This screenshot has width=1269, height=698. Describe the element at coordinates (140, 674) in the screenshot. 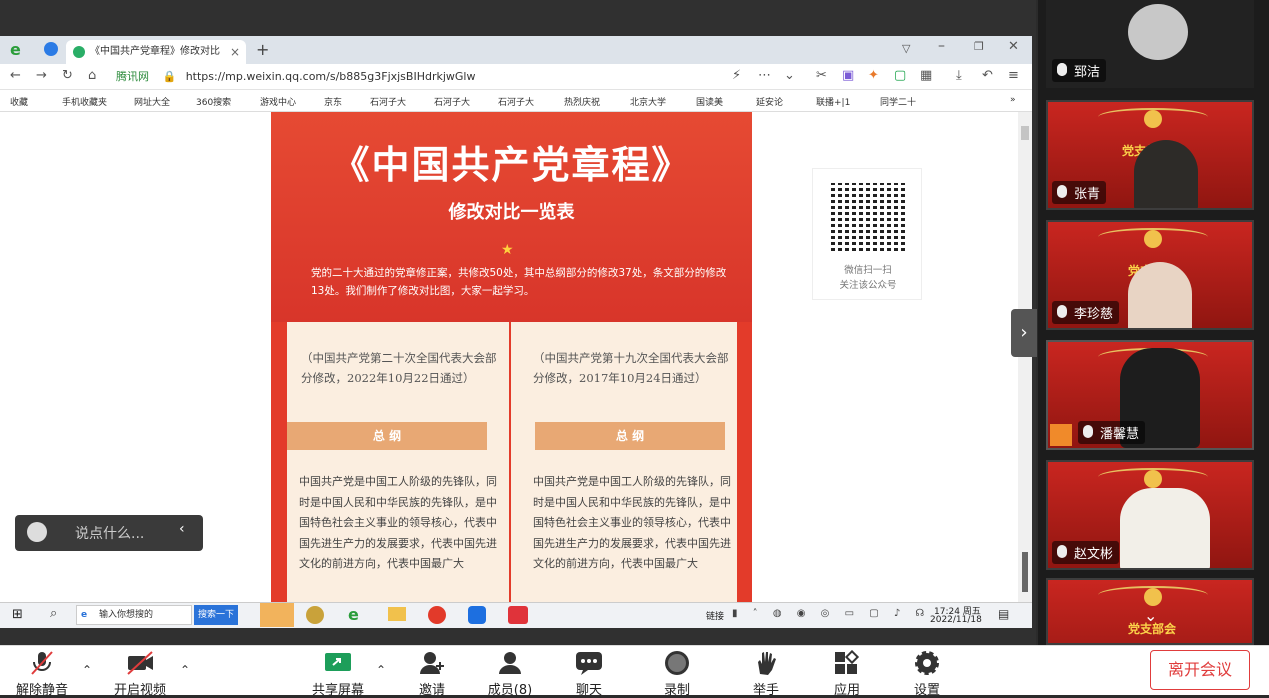

I see `start-video-button: 开启视频` at that location.